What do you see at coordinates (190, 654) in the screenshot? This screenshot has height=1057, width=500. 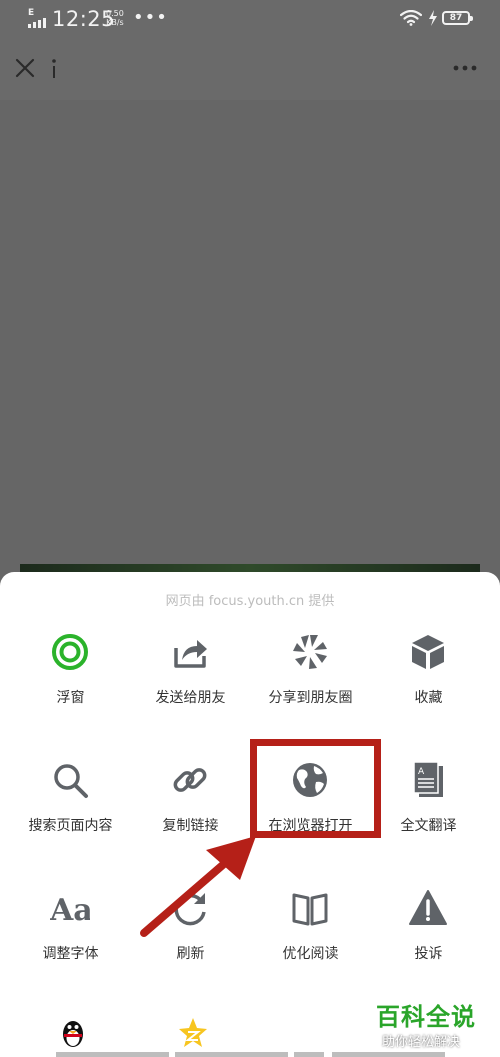 I see `share-icon` at bounding box center [190, 654].